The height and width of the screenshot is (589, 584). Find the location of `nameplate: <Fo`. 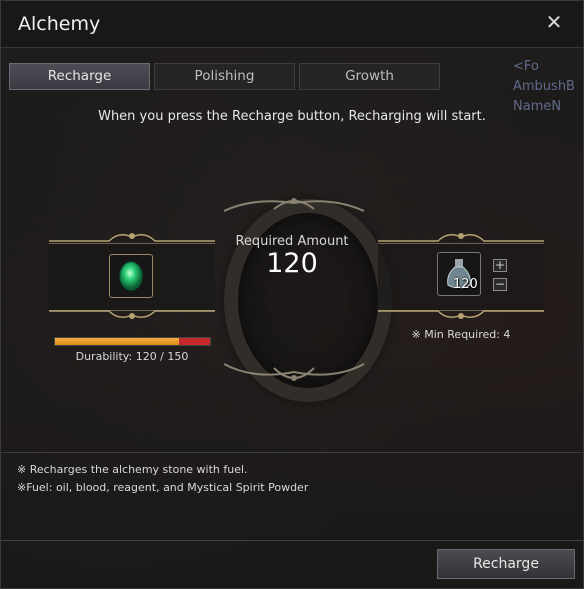

nameplate: <Fo is located at coordinates (526, 66).